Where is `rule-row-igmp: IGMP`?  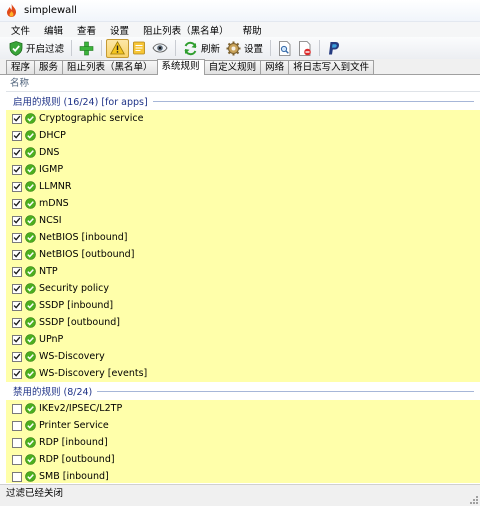
rule-row-igmp: IGMP is located at coordinates (243, 169).